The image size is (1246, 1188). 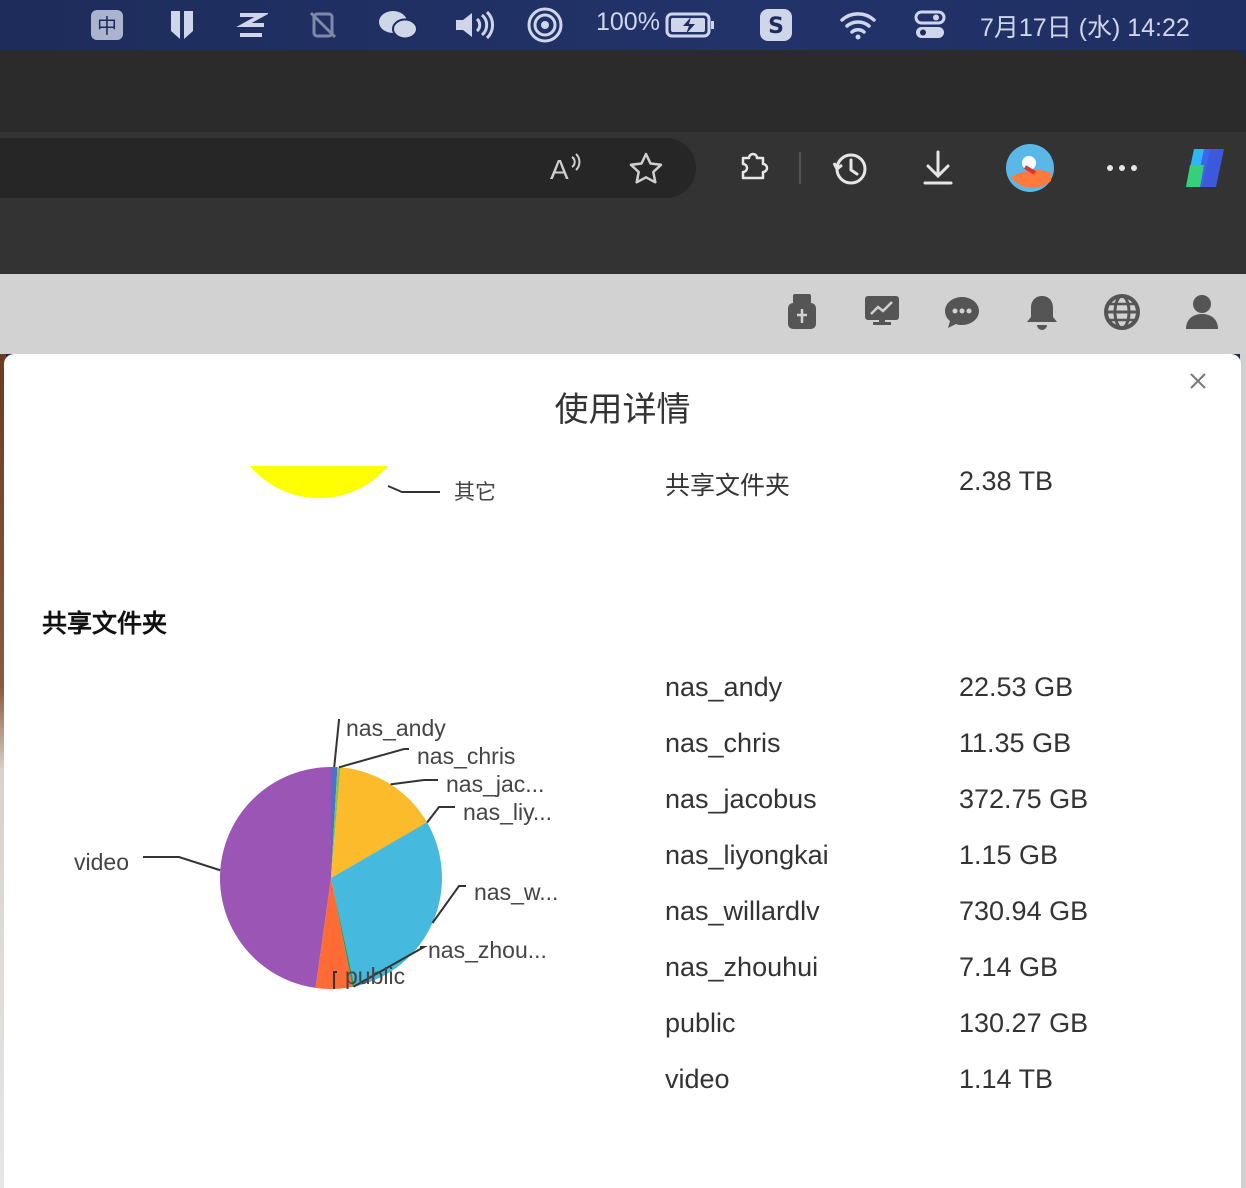 I want to click on pie-slice-label: public, so click(x=375, y=976).